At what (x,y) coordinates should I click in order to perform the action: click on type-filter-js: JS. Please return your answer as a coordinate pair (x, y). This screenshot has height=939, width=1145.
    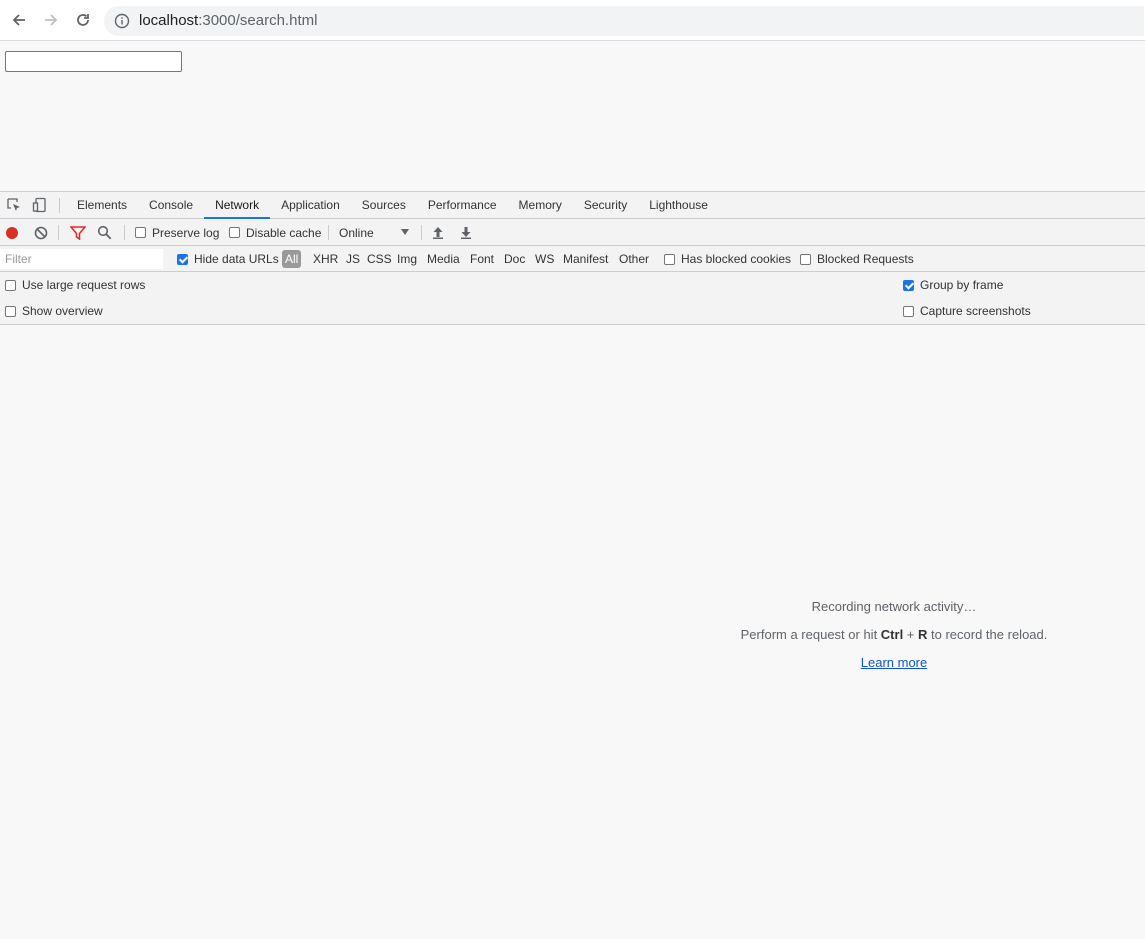
    Looking at the image, I should click on (353, 259).